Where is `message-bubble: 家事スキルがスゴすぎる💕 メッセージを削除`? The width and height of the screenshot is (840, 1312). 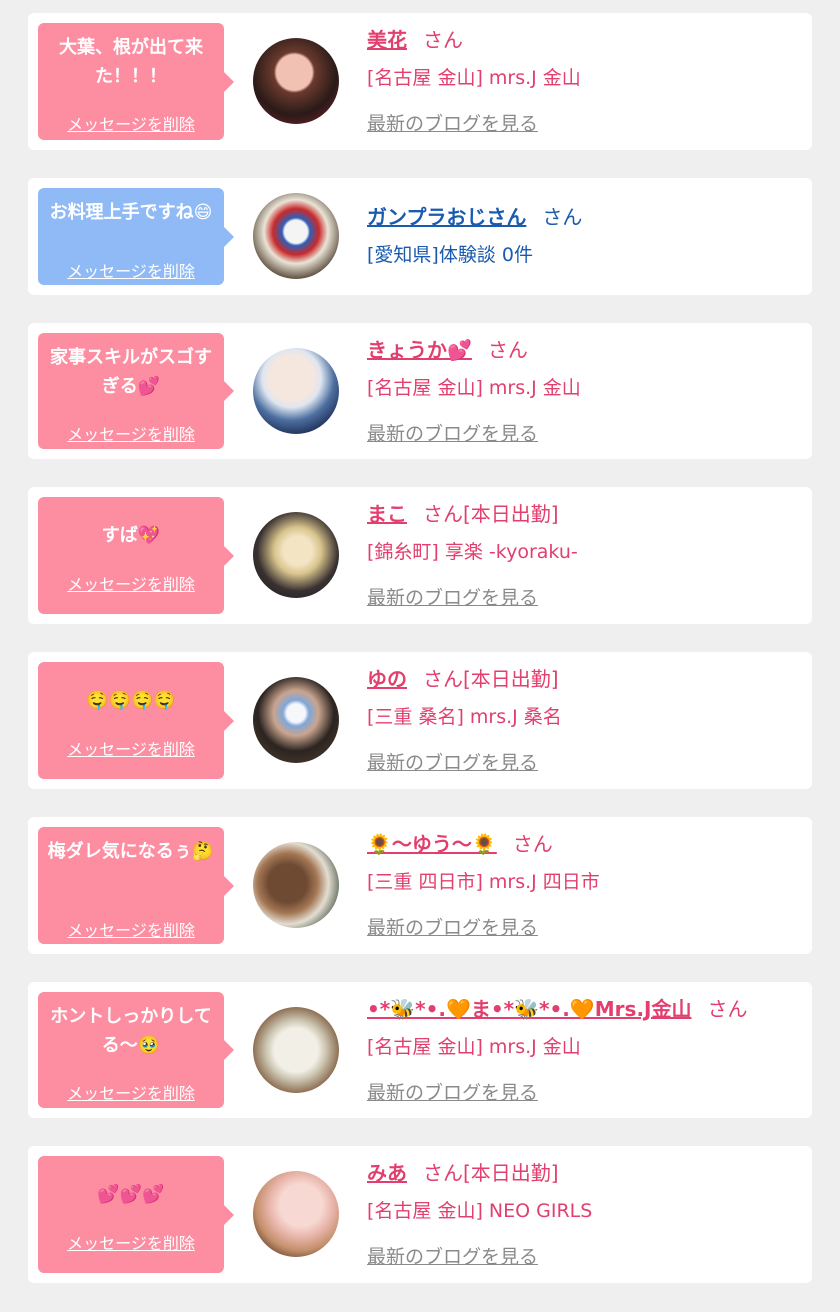 message-bubble: 家事スキルがスゴすぎる💕 メッセージを削除 is located at coordinates (136, 391).